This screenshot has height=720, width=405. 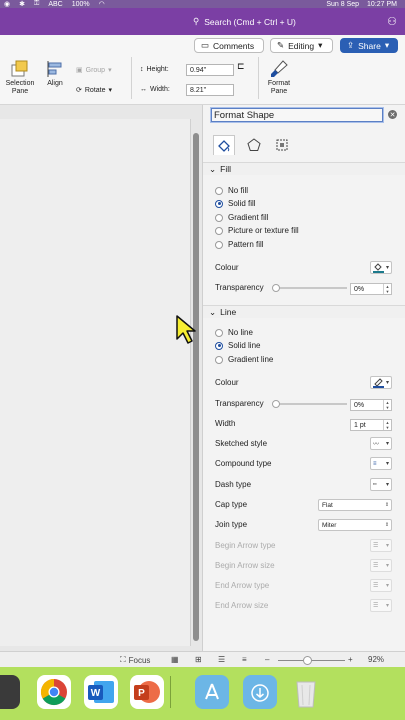 I want to click on trash-icon, so click(x=306, y=692).